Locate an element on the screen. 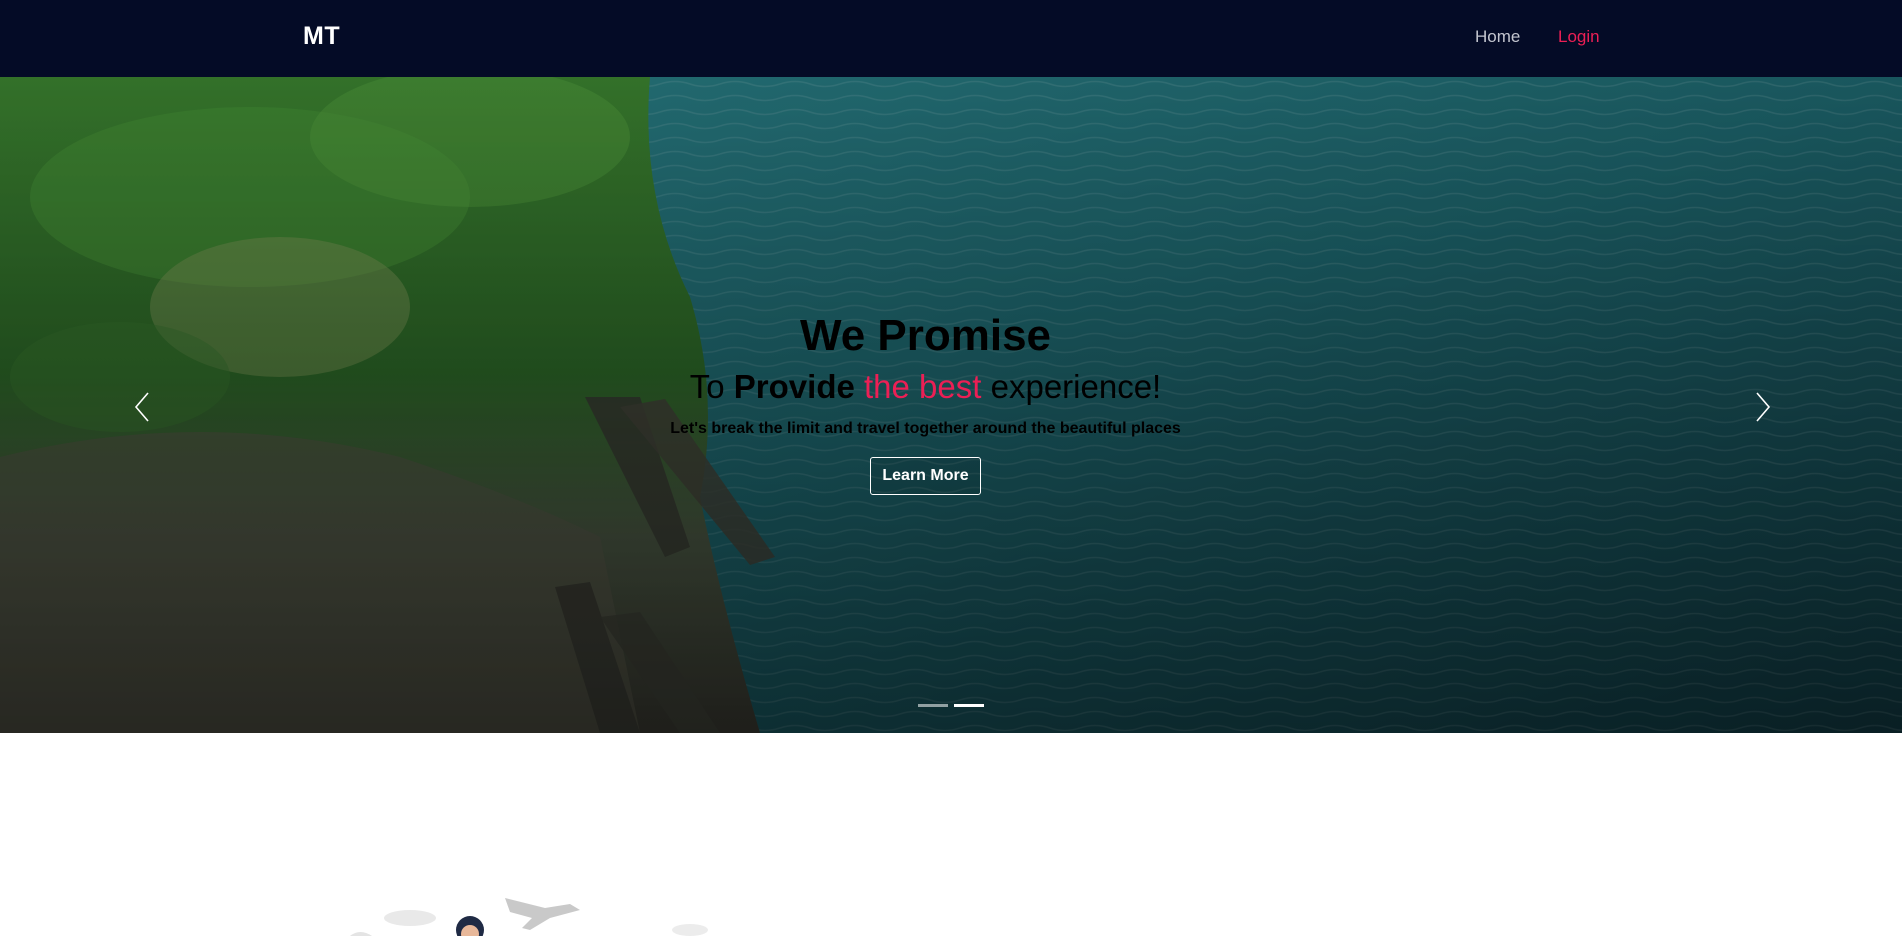  travel-illustration is located at coordinates (529, 917).